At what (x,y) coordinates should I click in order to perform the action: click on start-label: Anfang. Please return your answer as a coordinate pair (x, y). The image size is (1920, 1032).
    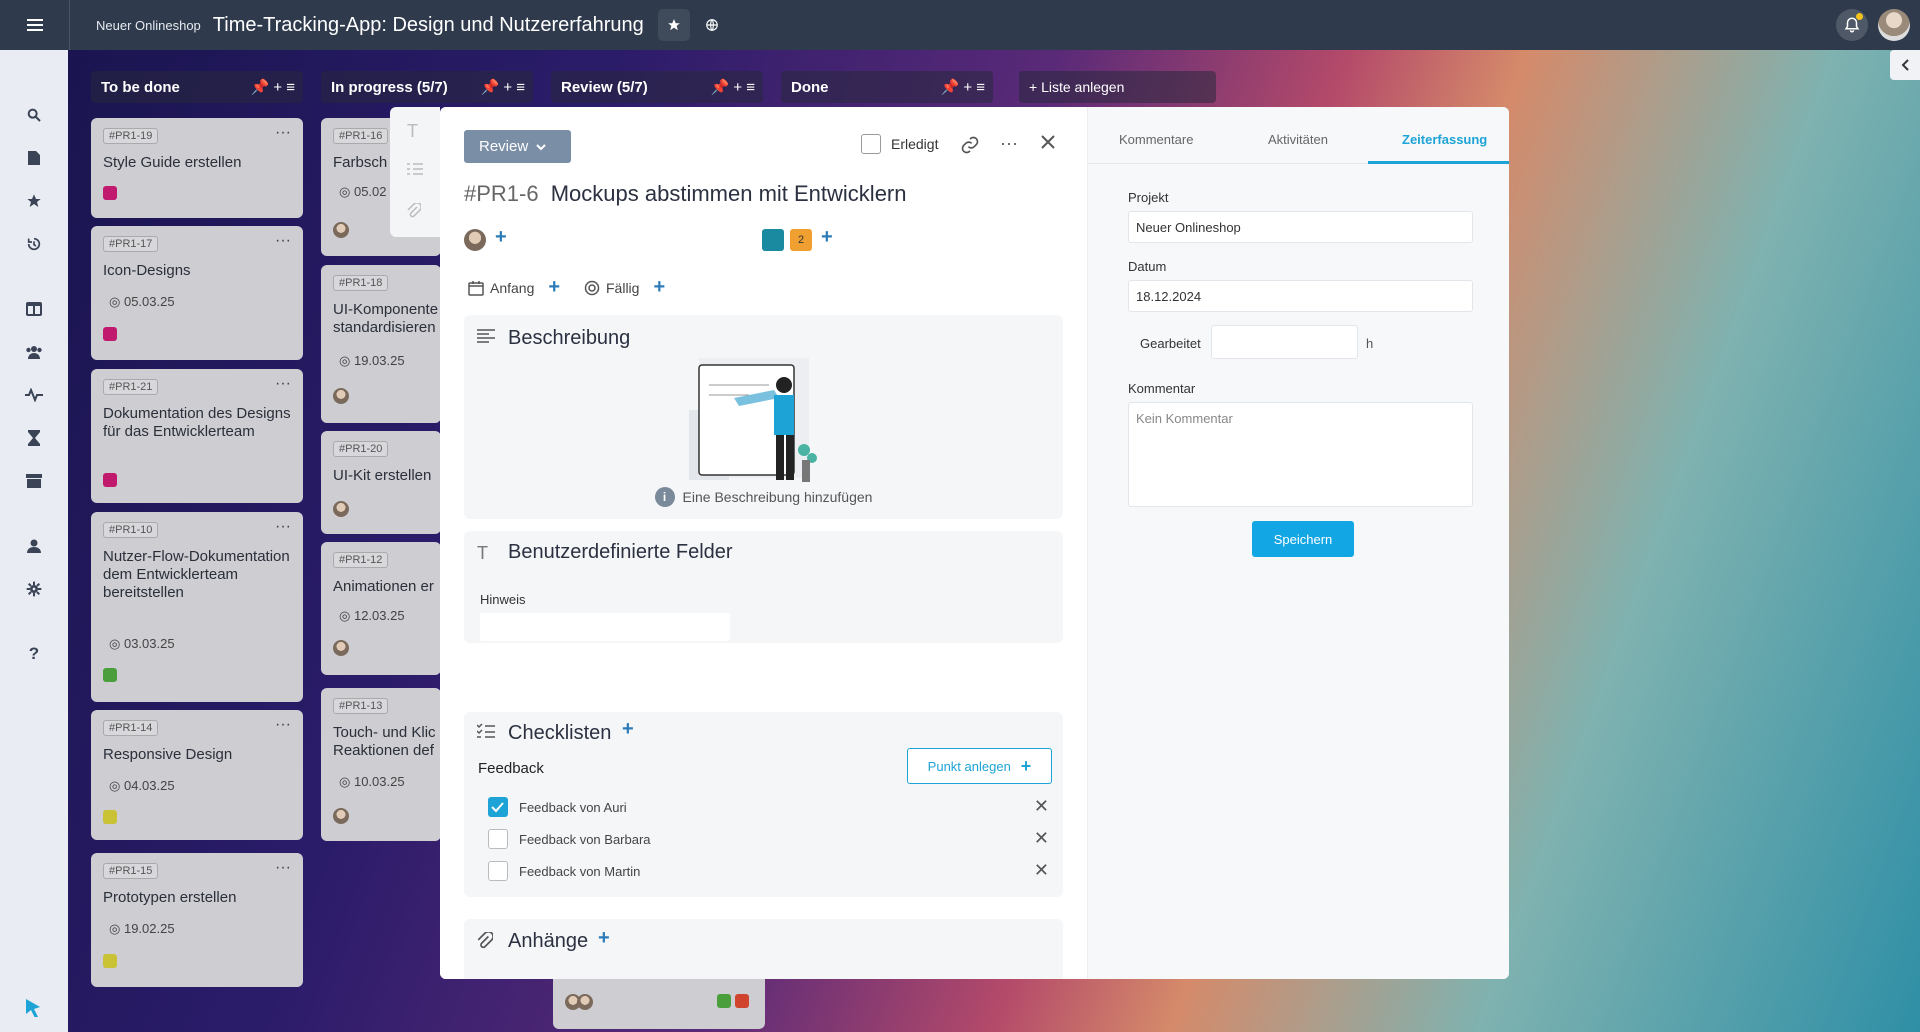
    Looking at the image, I should click on (512, 287).